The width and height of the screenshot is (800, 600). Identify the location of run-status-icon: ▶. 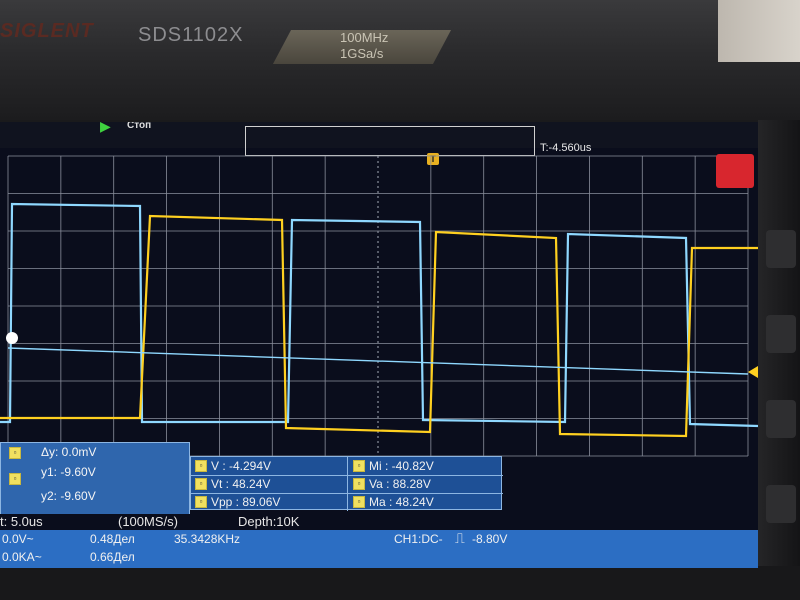
(105, 128).